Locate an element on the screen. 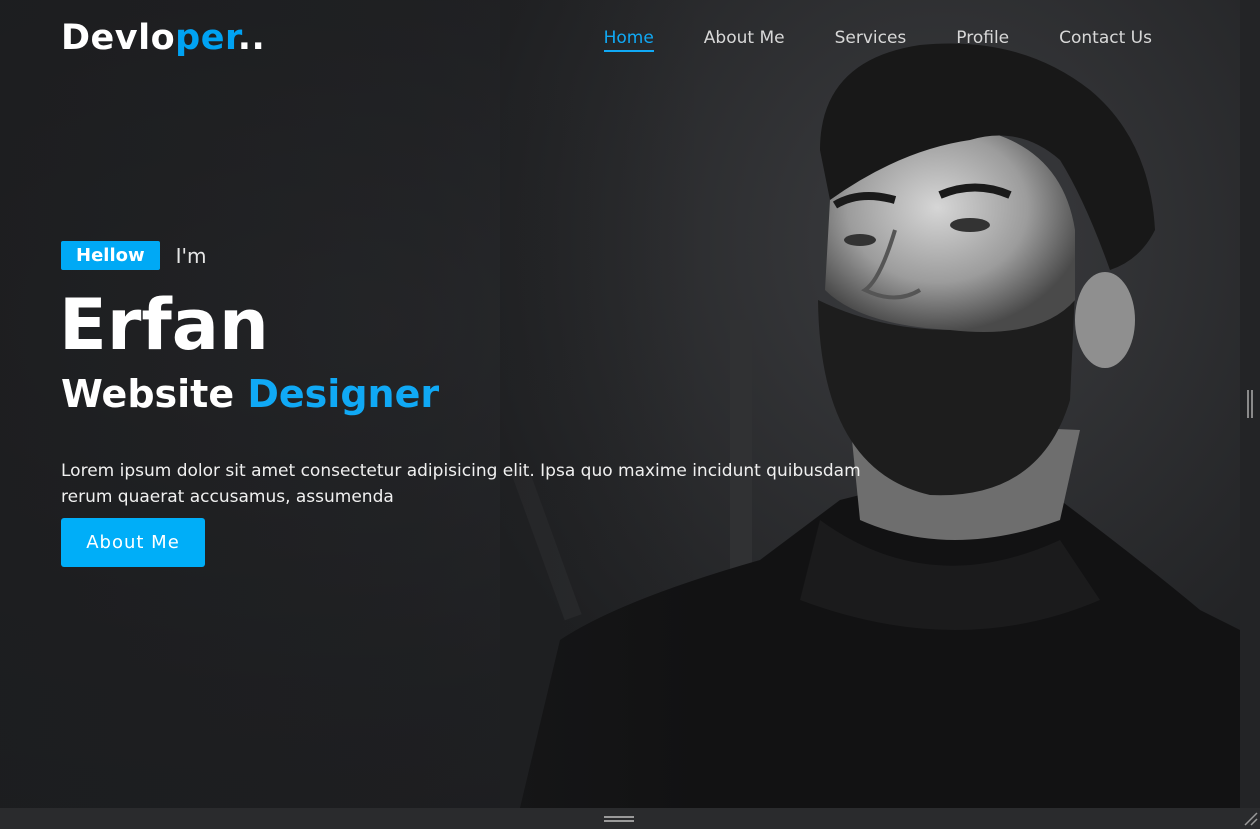 This screenshot has height=829, width=1260. greeting-row: Hellow I'm is located at coordinates (134, 255).